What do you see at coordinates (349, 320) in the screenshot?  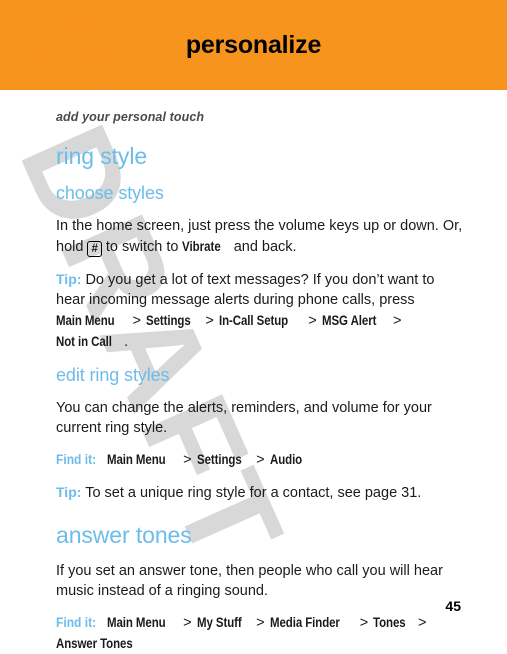 I see `menu-path-item: MSG Alert` at bounding box center [349, 320].